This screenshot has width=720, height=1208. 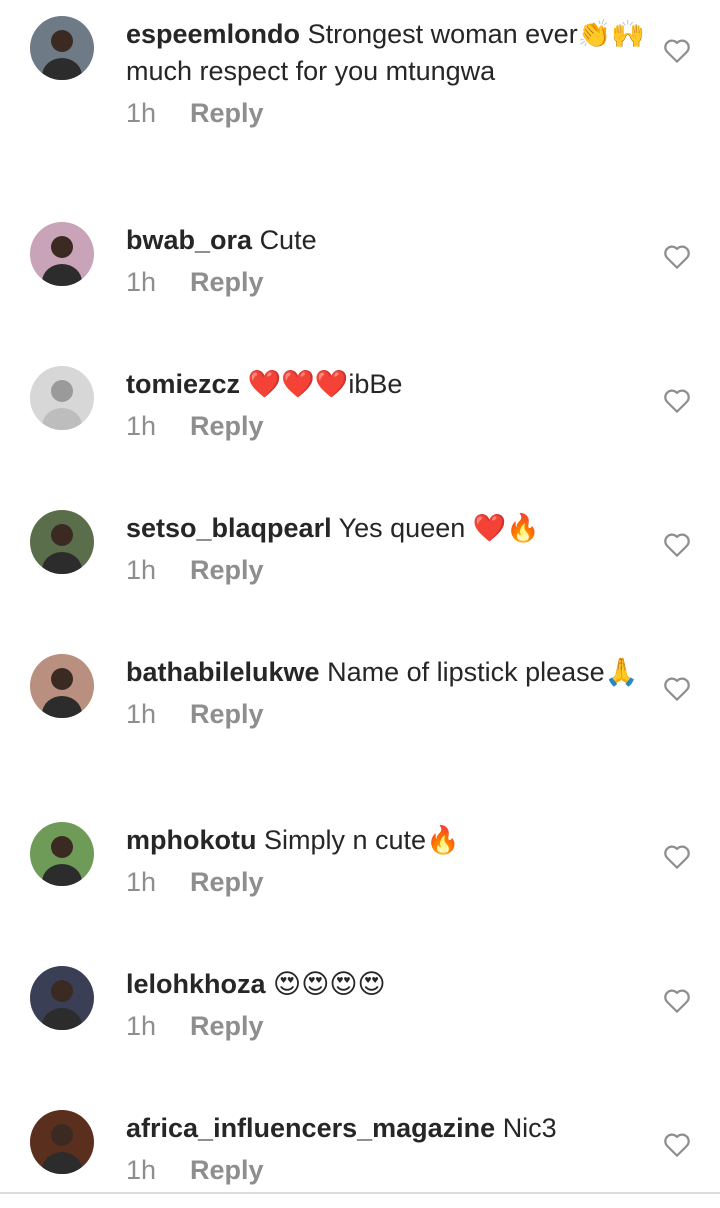 What do you see at coordinates (386, 1004) in the screenshot?
I see `comment-body: lelohkhoza 😍😍😍😍 1h Reply` at bounding box center [386, 1004].